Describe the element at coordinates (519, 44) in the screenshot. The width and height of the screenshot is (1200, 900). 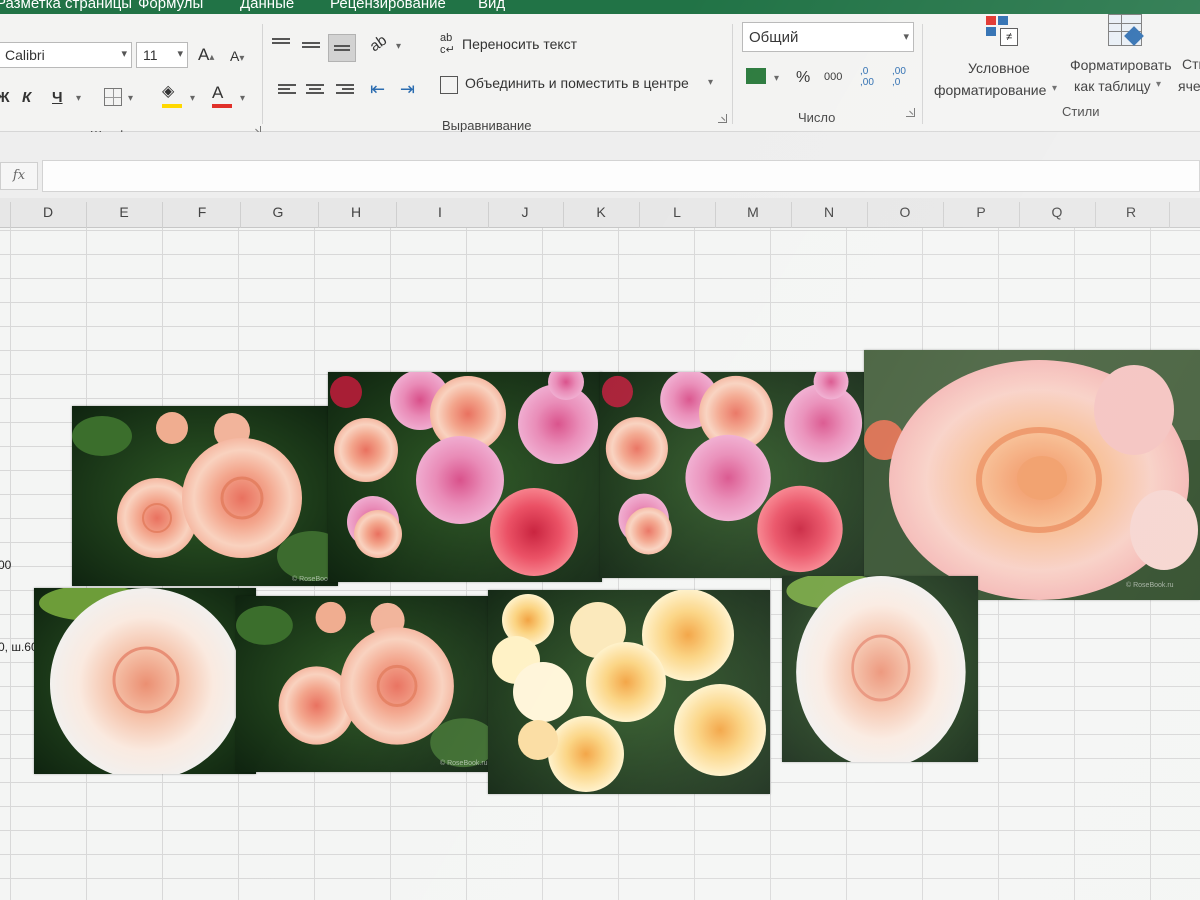
I see `wrap-text-button: Переносить текст` at that location.